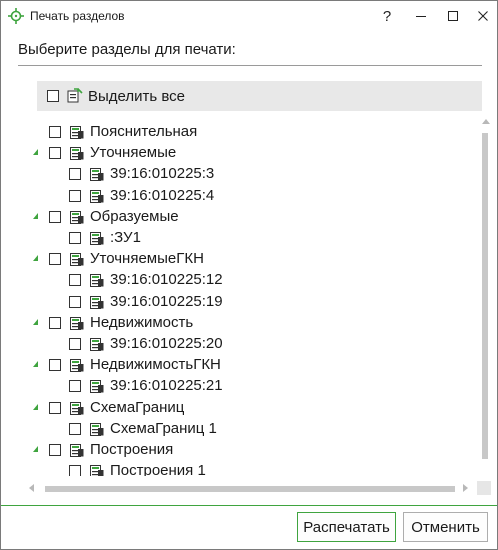 The width and height of the screenshot is (498, 550). I want to click on tree-item: НедвижимостьГКН, so click(248, 365).